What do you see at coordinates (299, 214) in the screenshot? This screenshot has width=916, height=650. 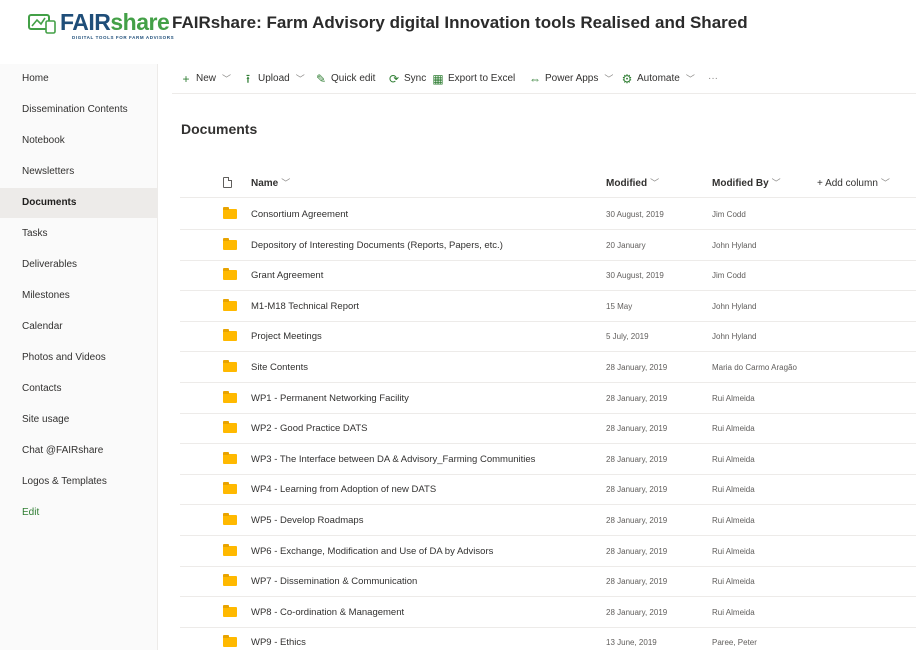 I see `row-name-link: Consortium Agreement` at bounding box center [299, 214].